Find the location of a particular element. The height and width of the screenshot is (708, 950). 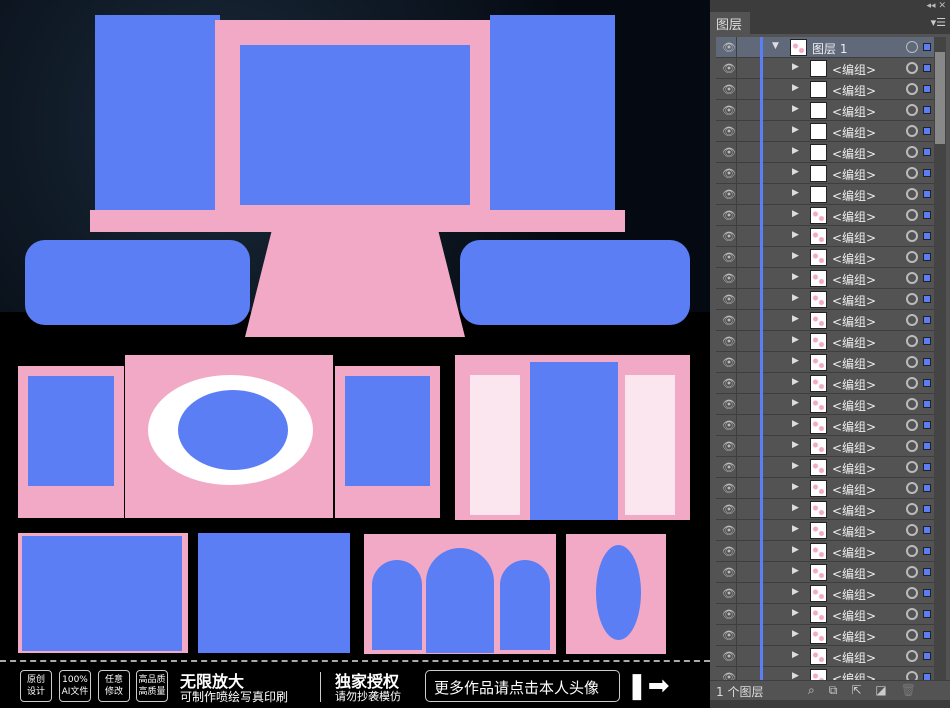

expand-down-icon: ▼ is located at coordinates (775, 46).